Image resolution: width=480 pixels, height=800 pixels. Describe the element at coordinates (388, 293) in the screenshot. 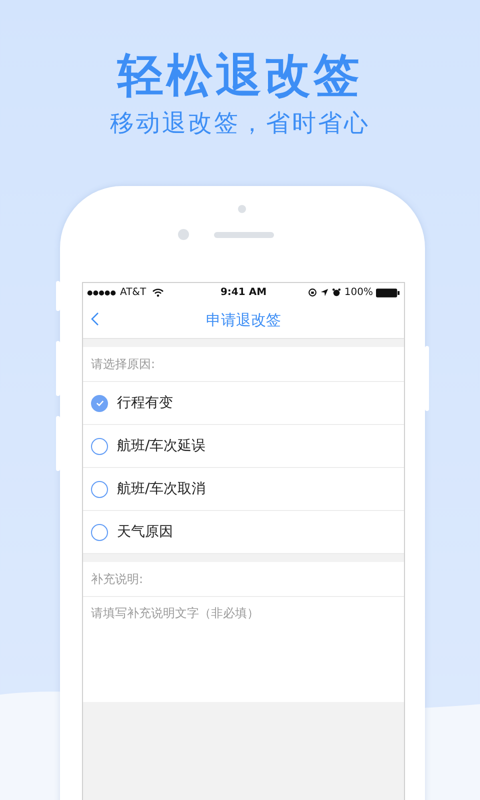

I see `battery-icon` at that location.